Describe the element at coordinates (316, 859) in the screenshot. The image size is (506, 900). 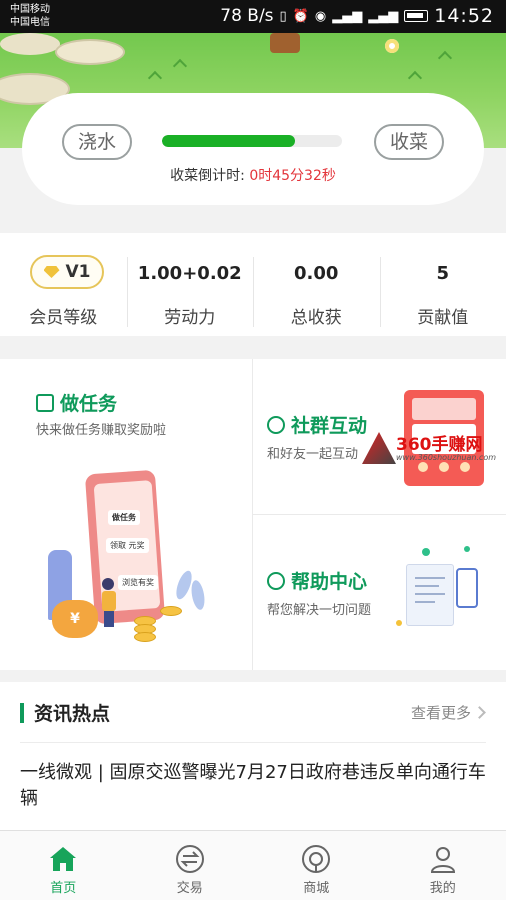
I see `shop-icon` at that location.